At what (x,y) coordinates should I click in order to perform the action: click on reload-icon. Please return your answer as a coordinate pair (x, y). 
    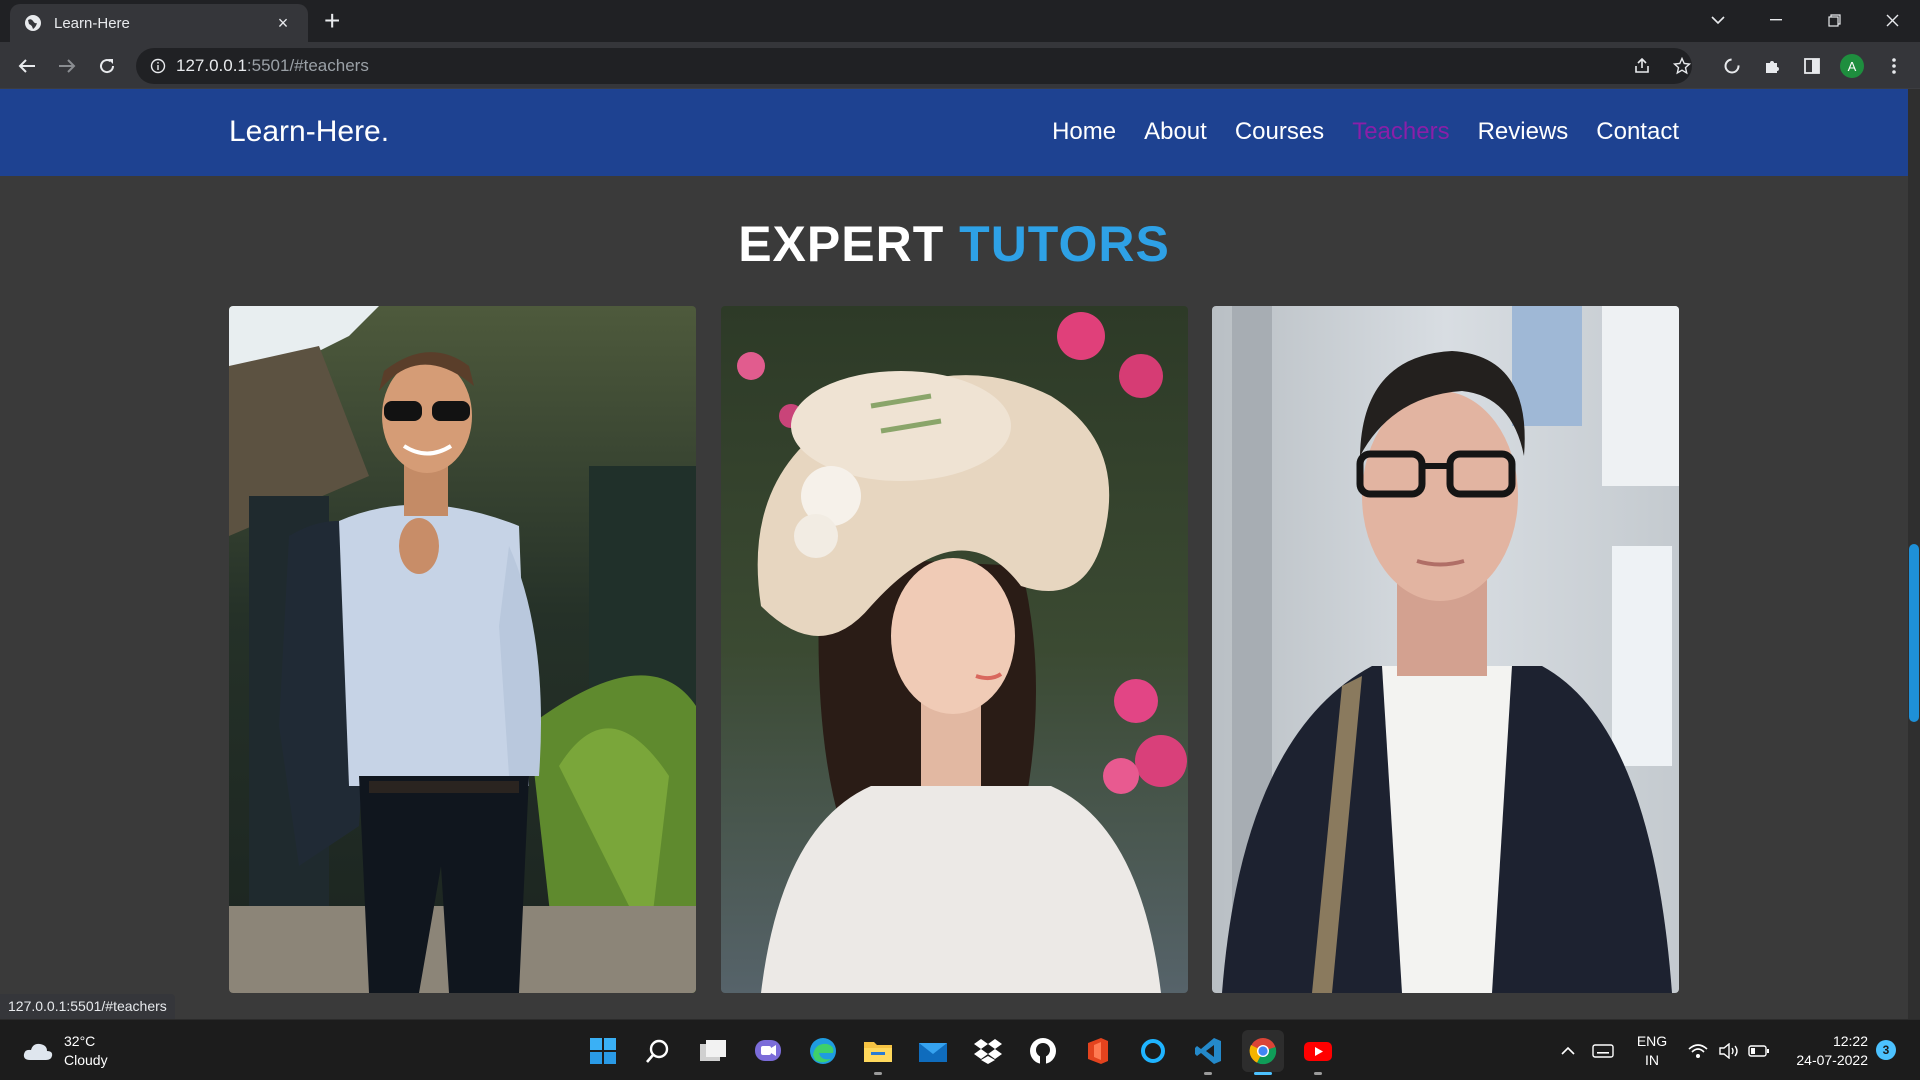
    Looking at the image, I should click on (107, 66).